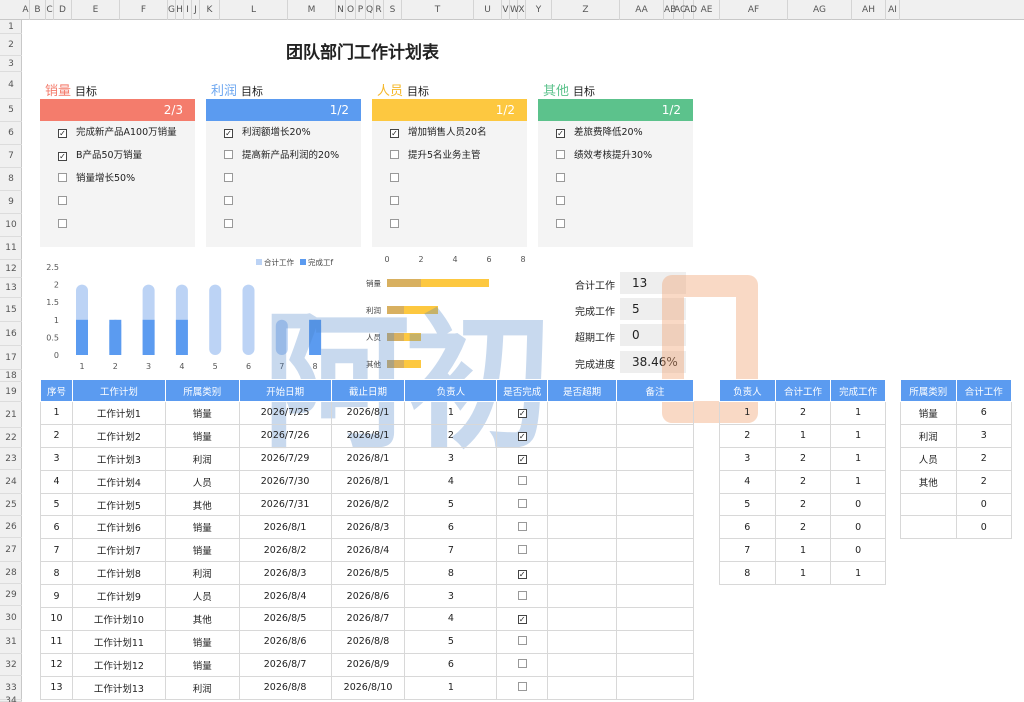  I want to click on table-cell: 11, so click(56, 641).